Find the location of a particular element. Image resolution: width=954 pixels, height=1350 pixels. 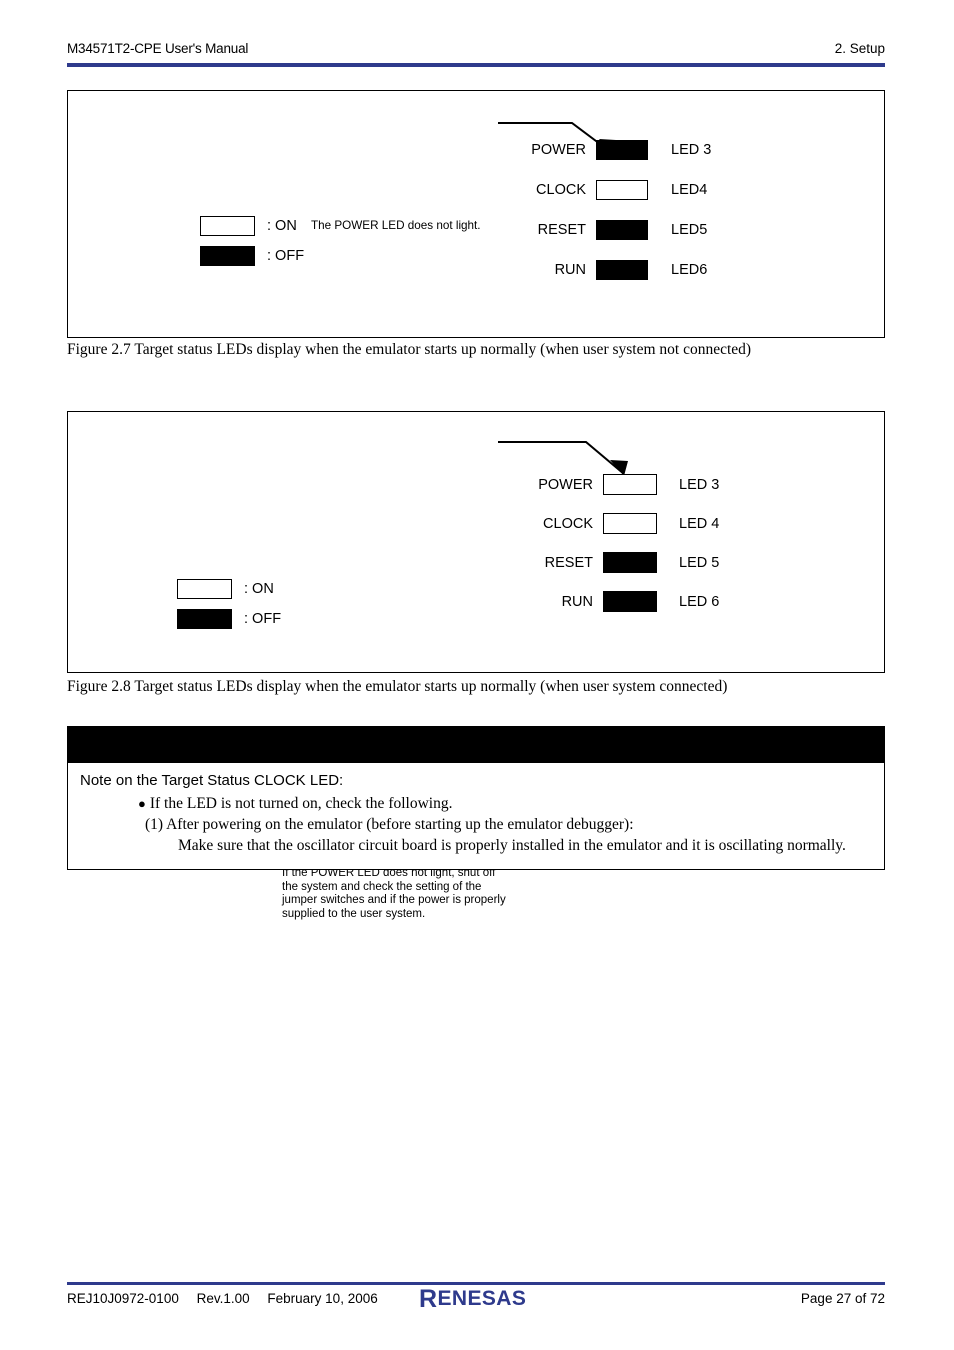

led-row: RUN LED 6 is located at coordinates (616, 601).